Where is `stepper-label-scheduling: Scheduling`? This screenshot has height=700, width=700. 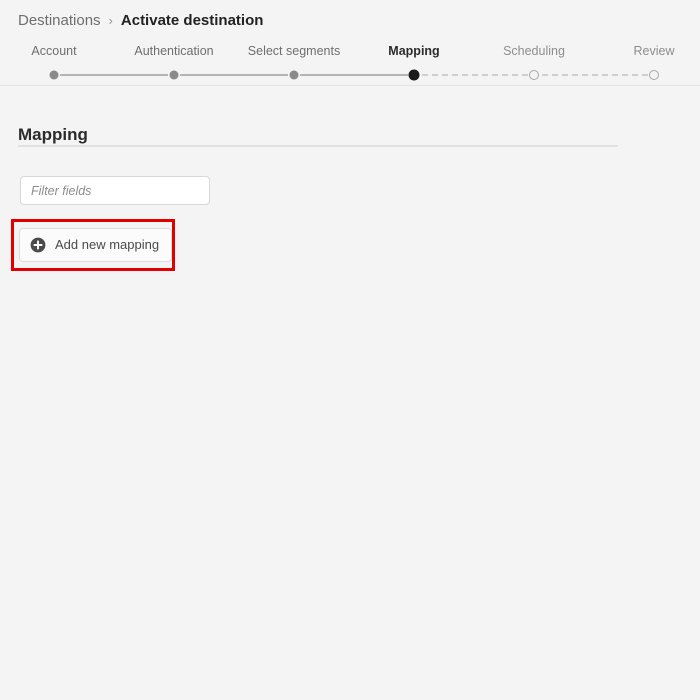 stepper-label-scheduling: Scheduling is located at coordinates (534, 51).